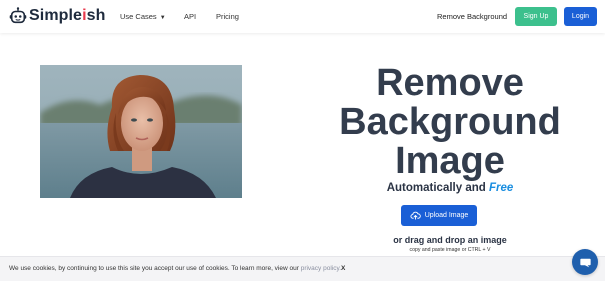  I want to click on nav-use-cases-label: Use Cases, so click(138, 16).